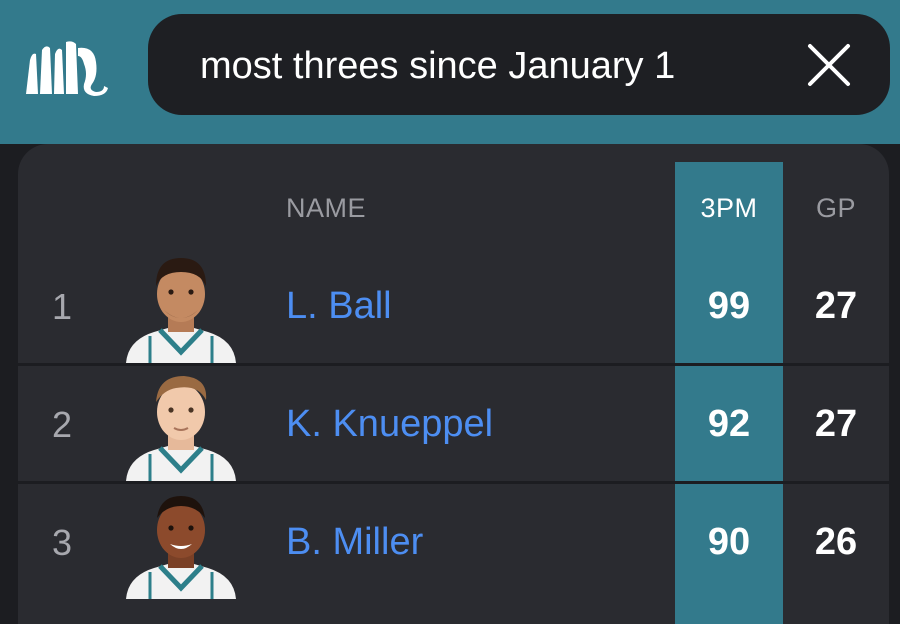 The width and height of the screenshot is (900, 624). I want to click on rank-number: 3, so click(62, 542).